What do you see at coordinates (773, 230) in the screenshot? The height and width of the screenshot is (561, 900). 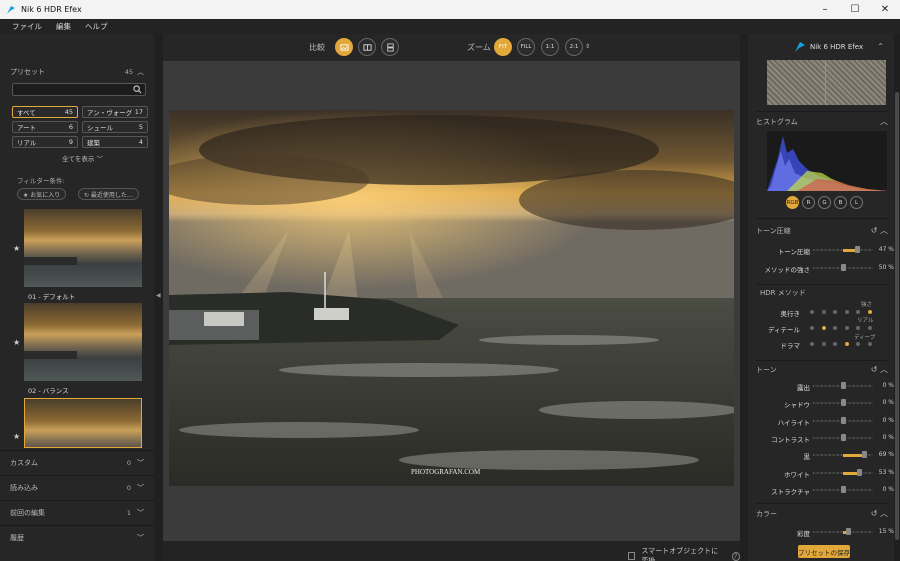 I see `tone-compression-title: トーン圧縮` at bounding box center [773, 230].